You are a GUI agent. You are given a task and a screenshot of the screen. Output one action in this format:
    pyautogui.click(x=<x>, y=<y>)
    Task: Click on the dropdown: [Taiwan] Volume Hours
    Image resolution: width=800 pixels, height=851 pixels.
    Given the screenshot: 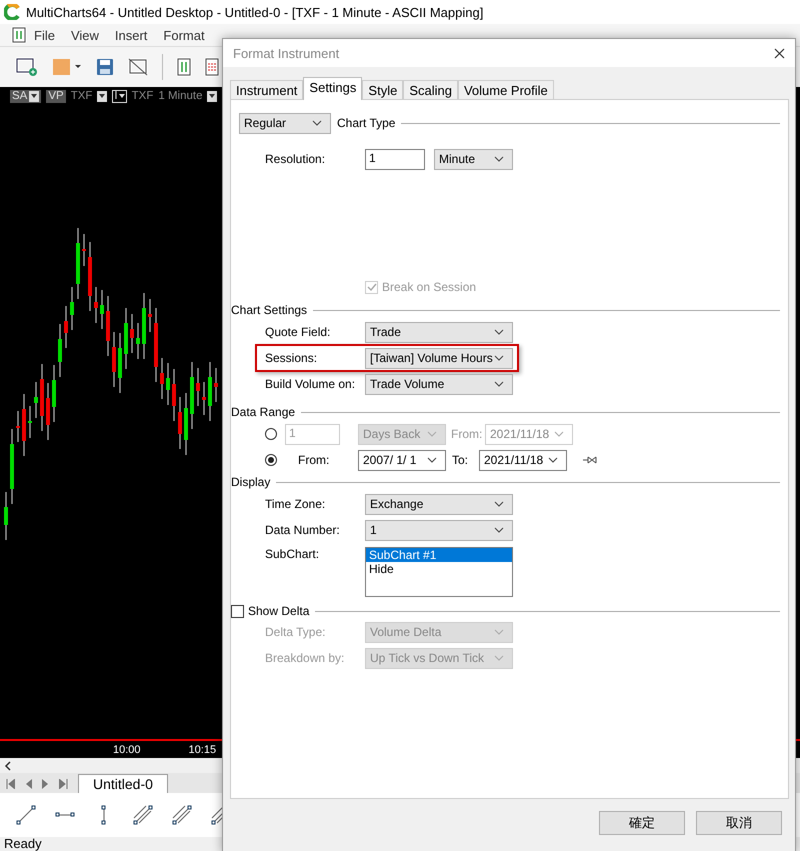 What is the action you would take?
    pyautogui.click(x=439, y=358)
    